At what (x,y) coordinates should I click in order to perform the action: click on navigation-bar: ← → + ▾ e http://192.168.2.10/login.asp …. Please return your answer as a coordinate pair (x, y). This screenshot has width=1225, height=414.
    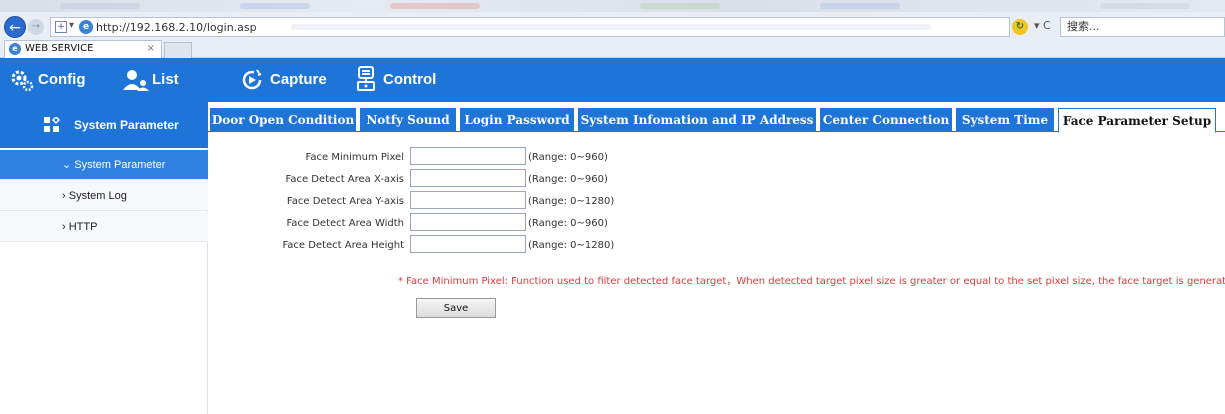
    Looking at the image, I should click on (612, 27).